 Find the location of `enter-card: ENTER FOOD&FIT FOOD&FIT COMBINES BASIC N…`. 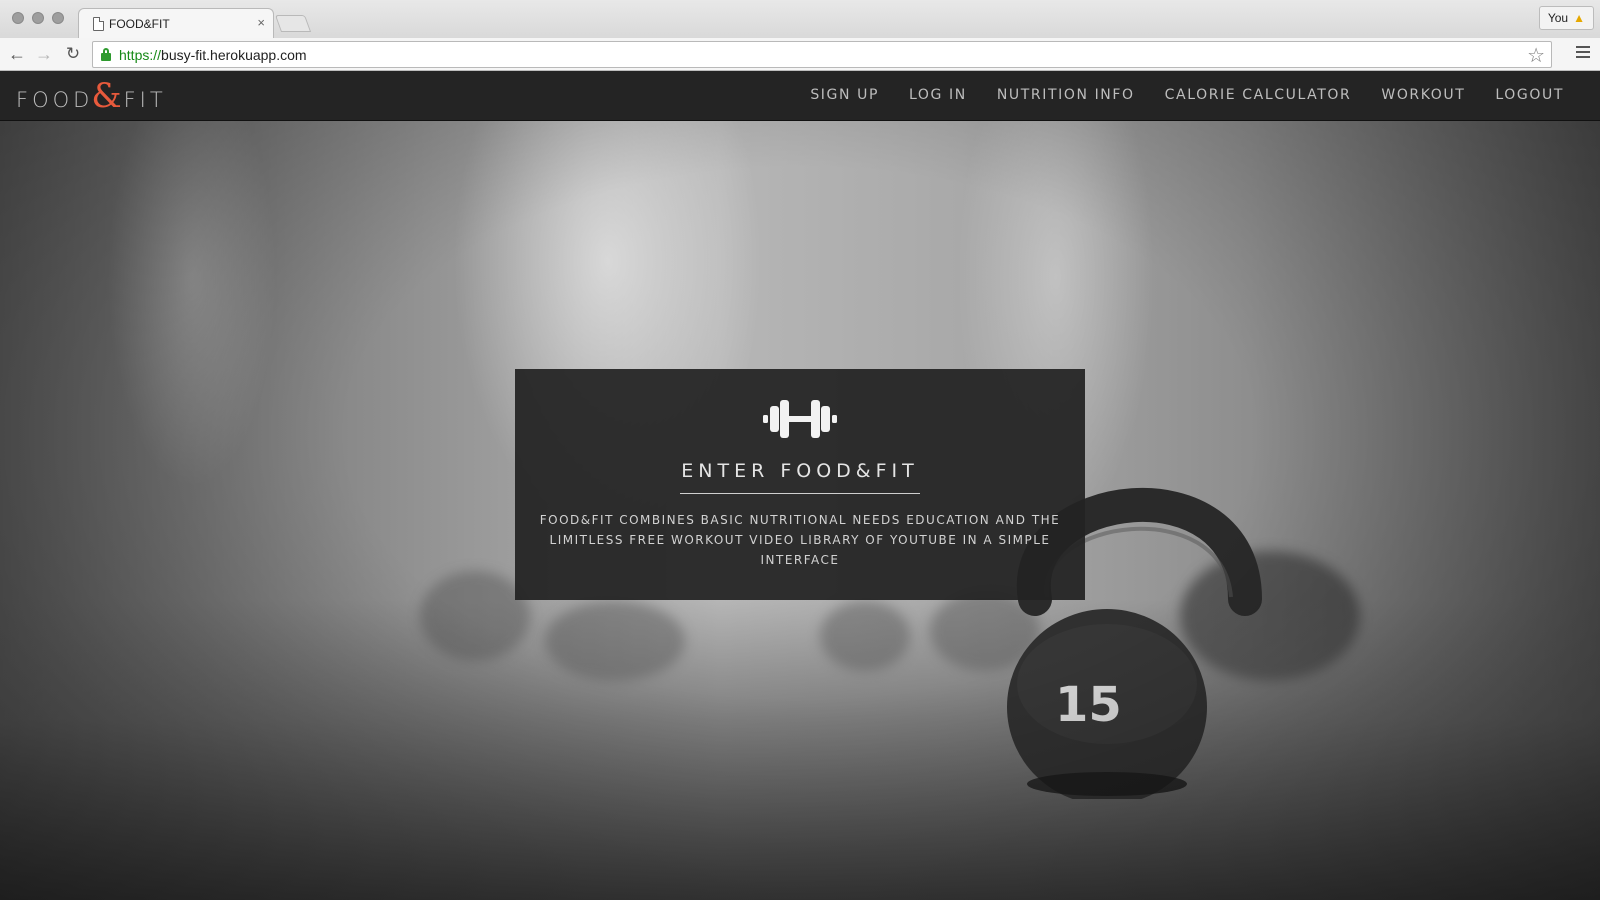

enter-card: ENTER FOOD&FIT FOOD&FIT COMBINES BASIC N… is located at coordinates (800, 484).